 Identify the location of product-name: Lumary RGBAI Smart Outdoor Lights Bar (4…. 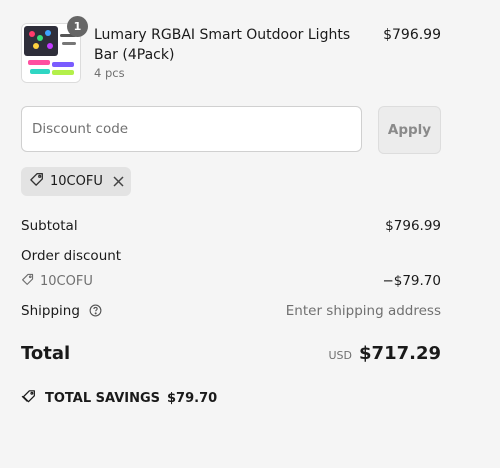
(222, 45).